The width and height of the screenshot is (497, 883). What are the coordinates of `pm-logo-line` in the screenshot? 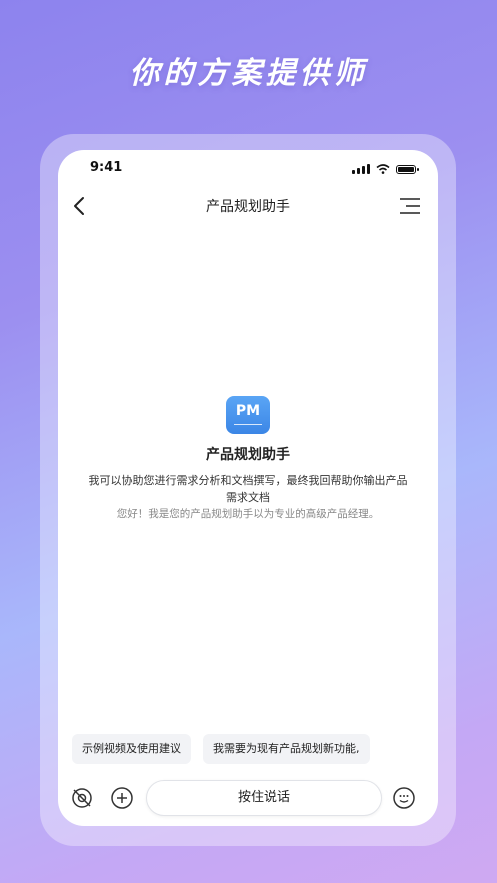 It's located at (248, 424).